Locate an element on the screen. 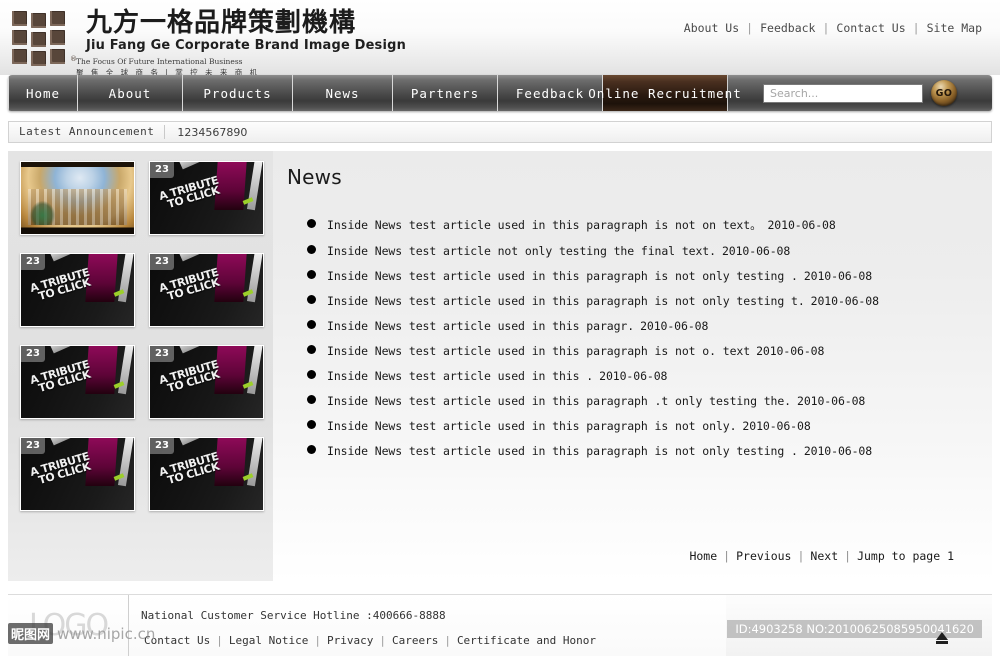  footer-link-contact-us: Contact Us is located at coordinates (177, 640).